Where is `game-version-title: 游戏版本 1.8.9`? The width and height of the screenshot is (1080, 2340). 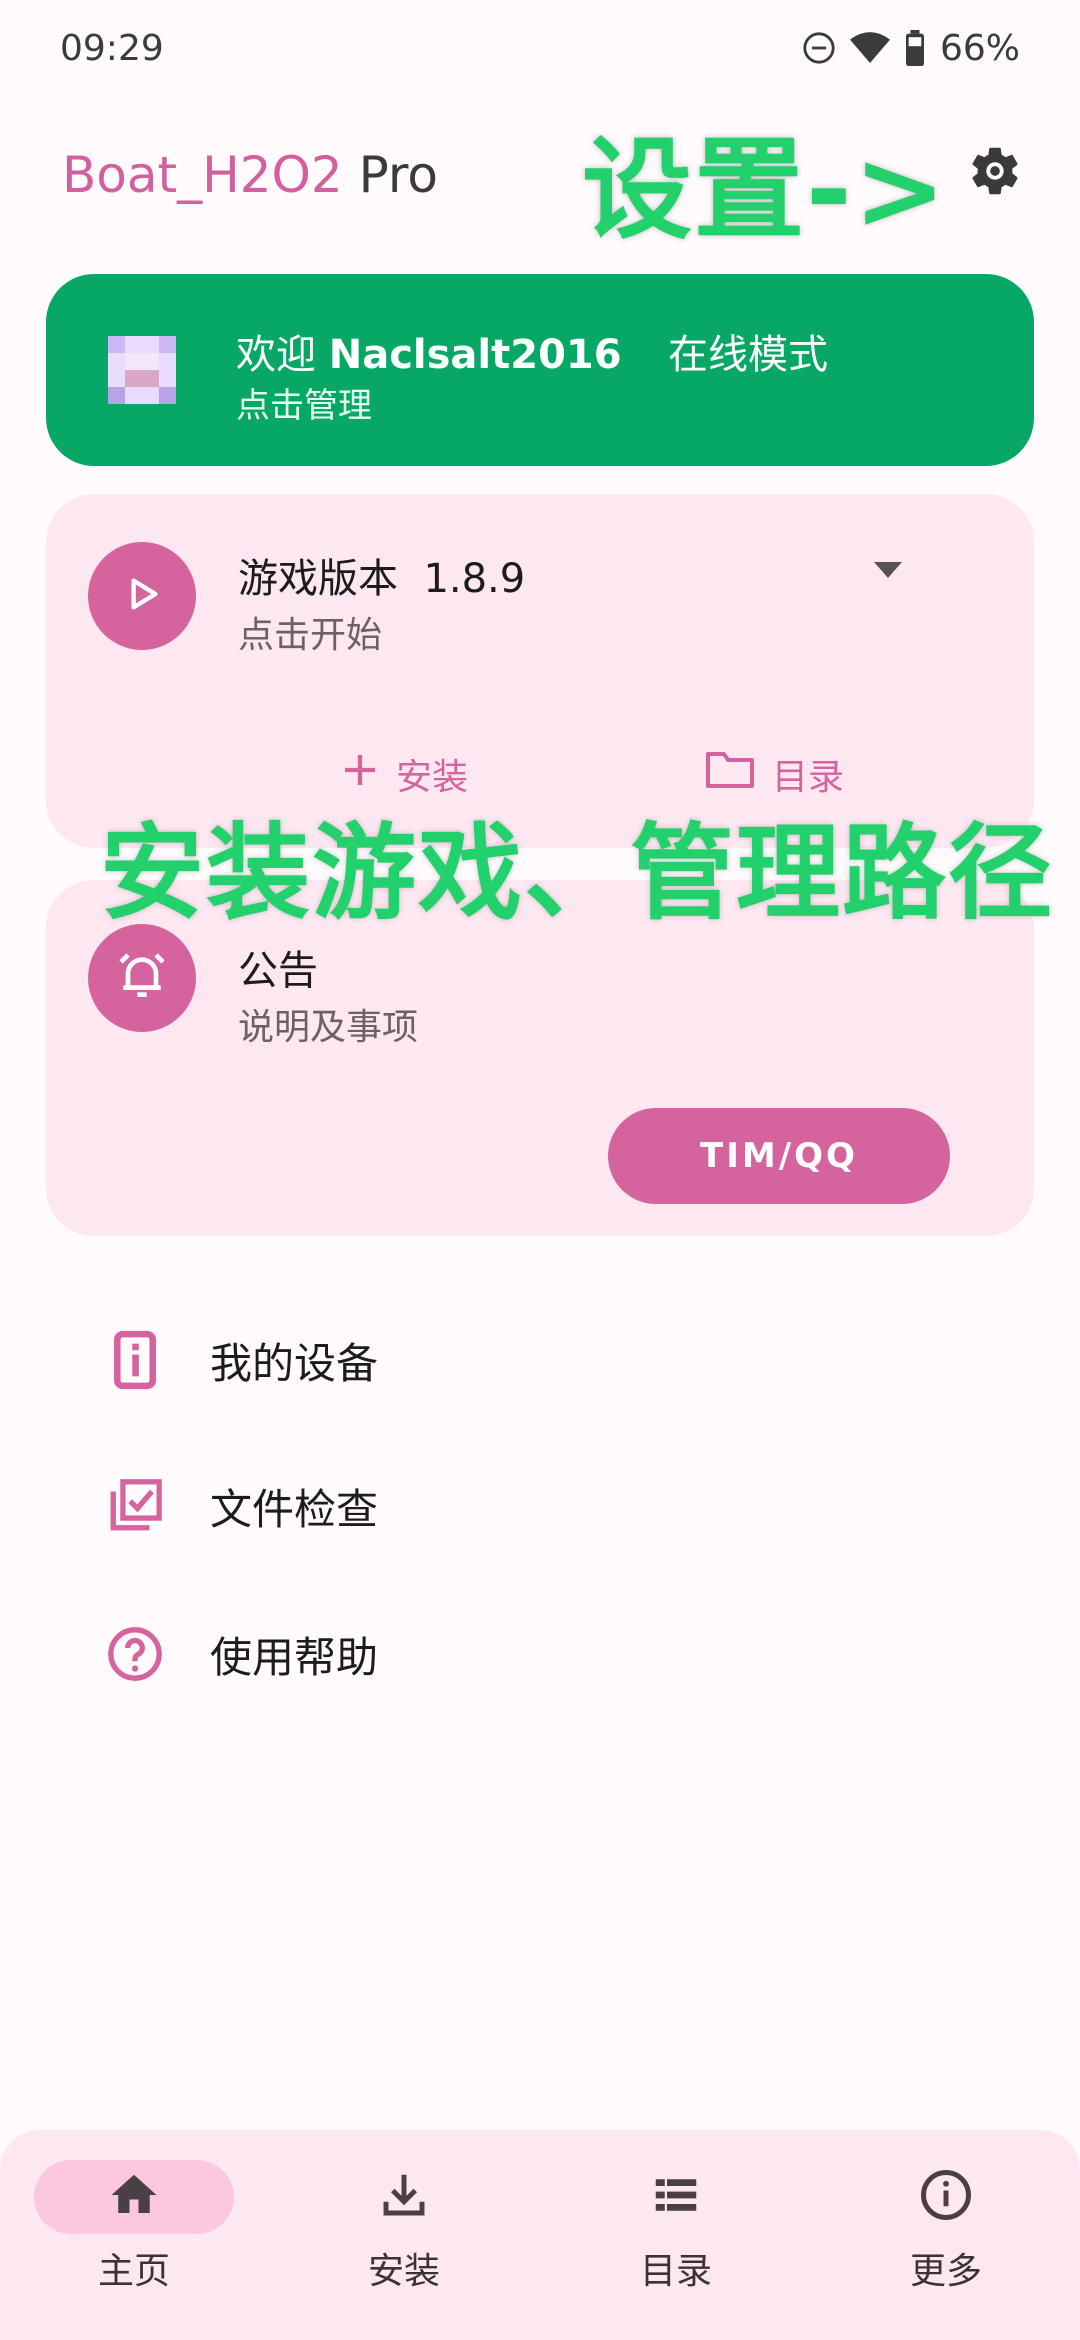 game-version-title: 游戏版本 1.8.9 is located at coordinates (381, 575).